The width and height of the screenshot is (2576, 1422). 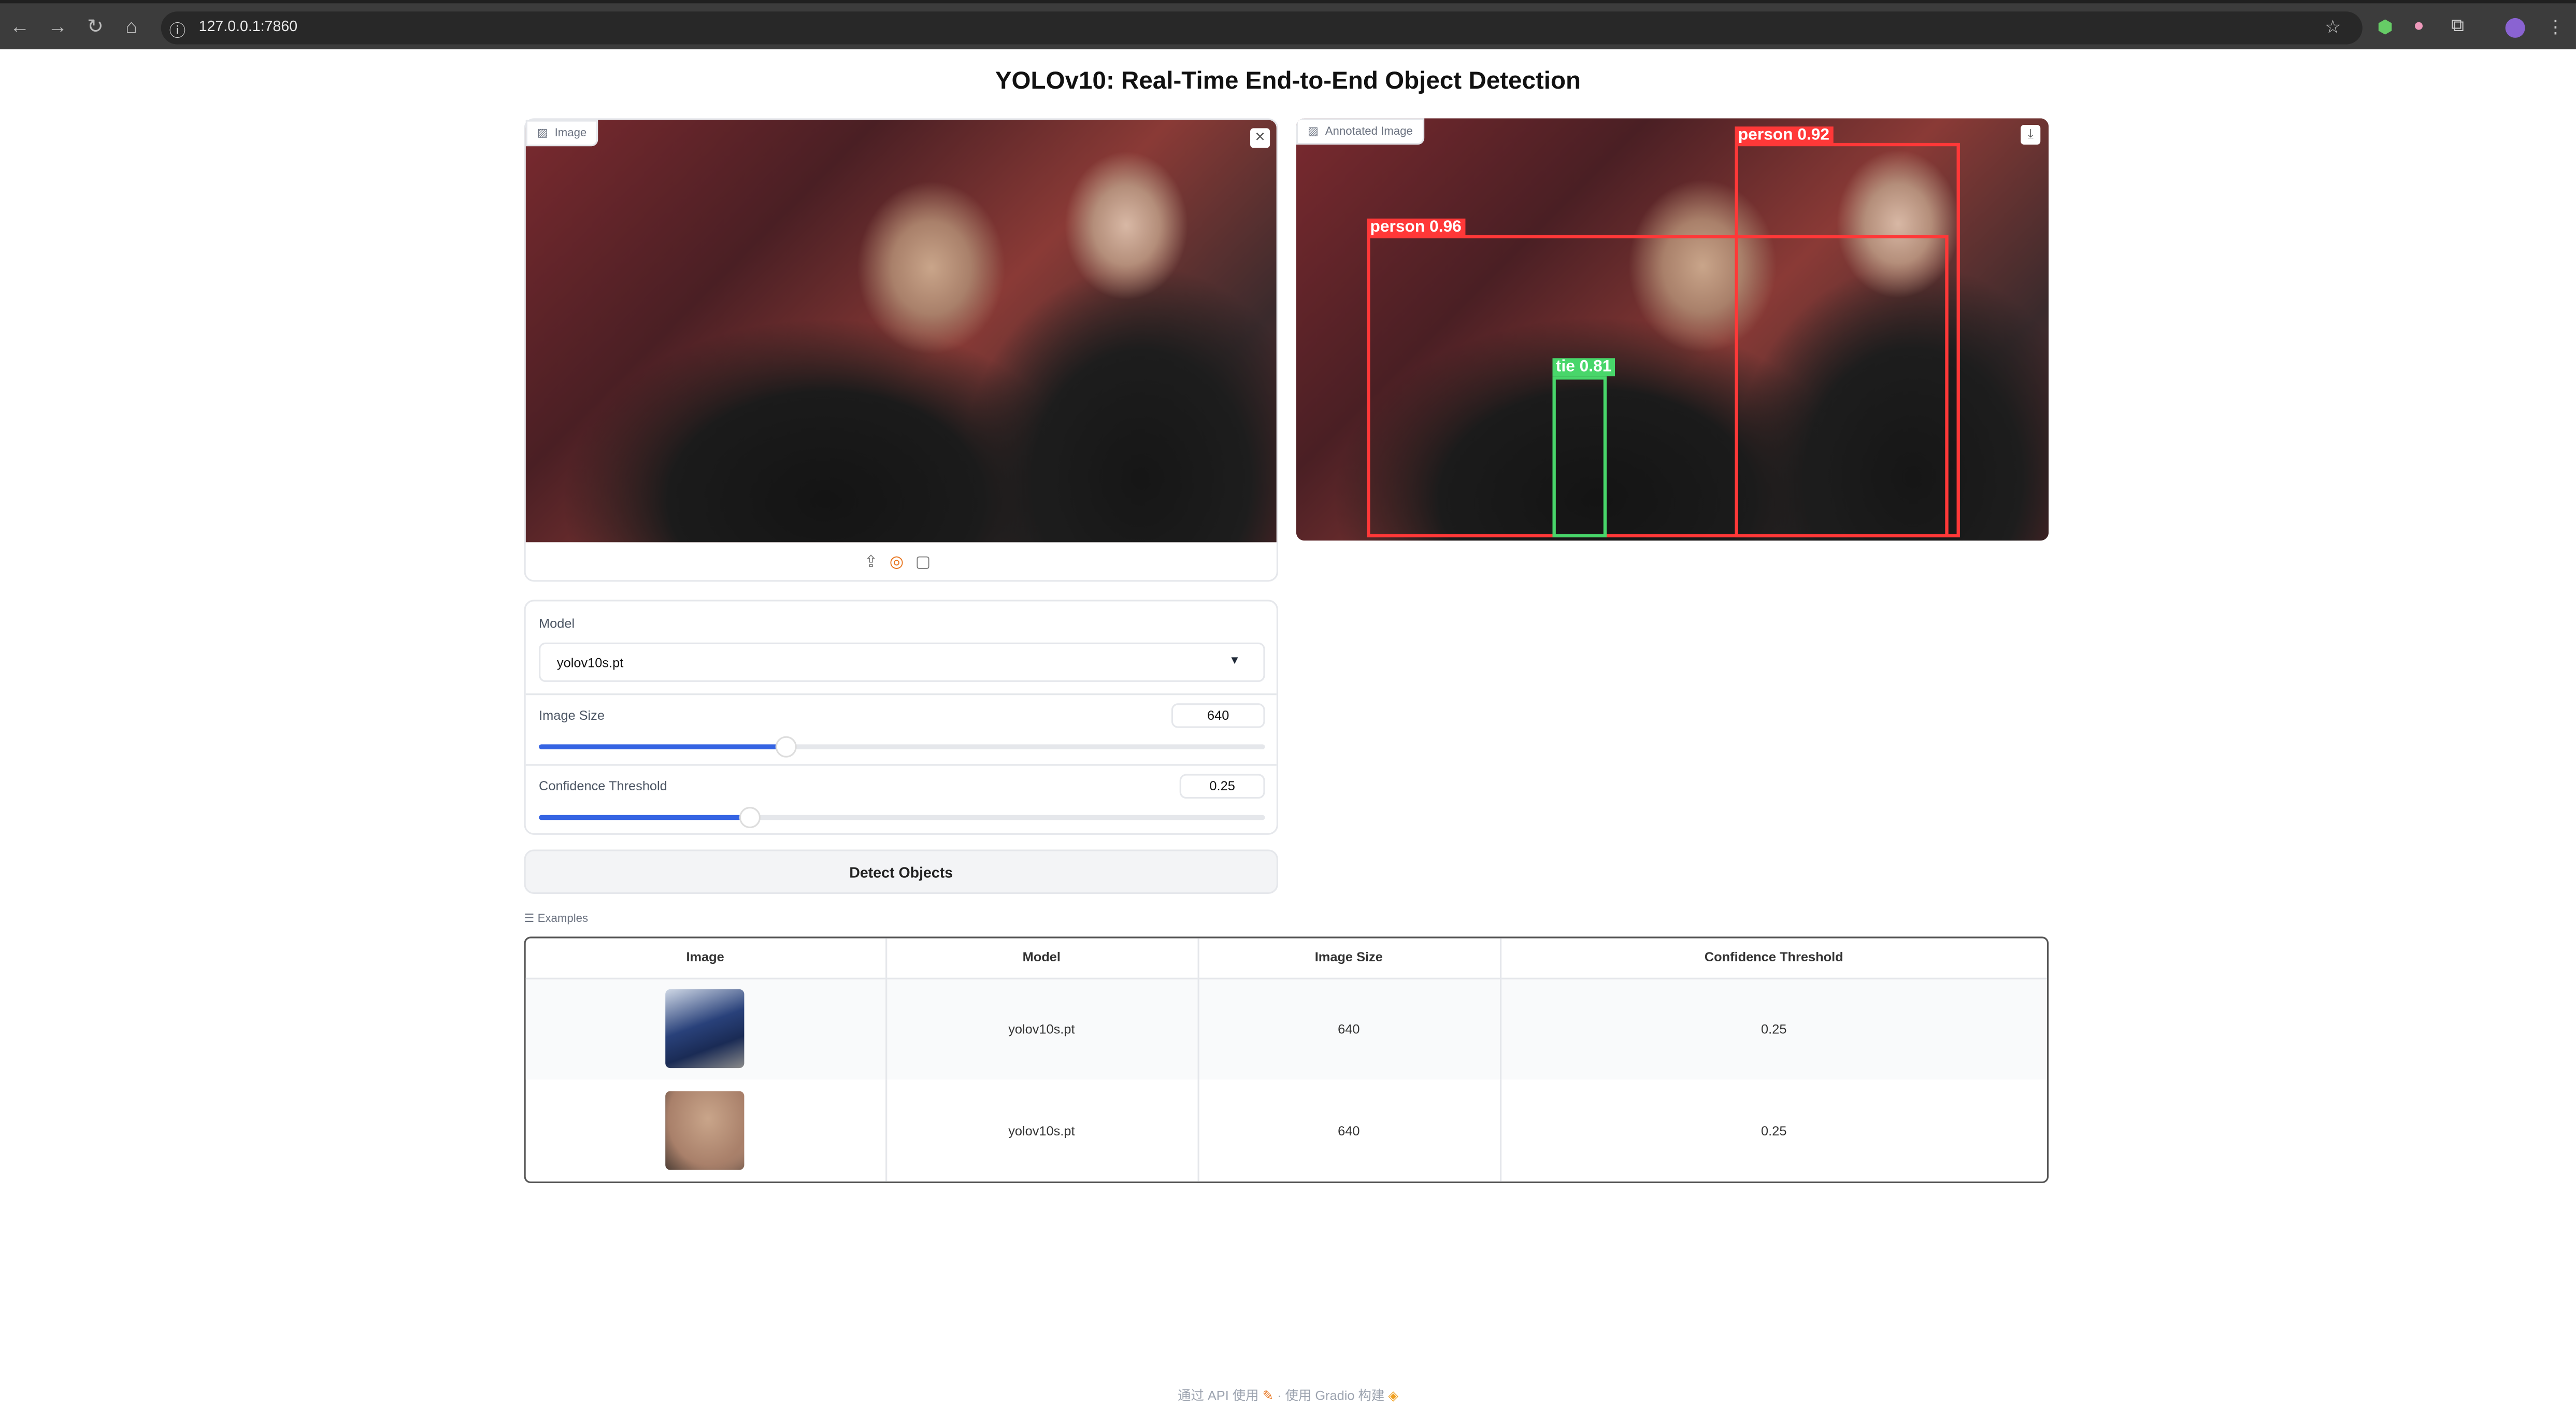 I want to click on extension-icon: ⬢, so click(x=2385, y=27).